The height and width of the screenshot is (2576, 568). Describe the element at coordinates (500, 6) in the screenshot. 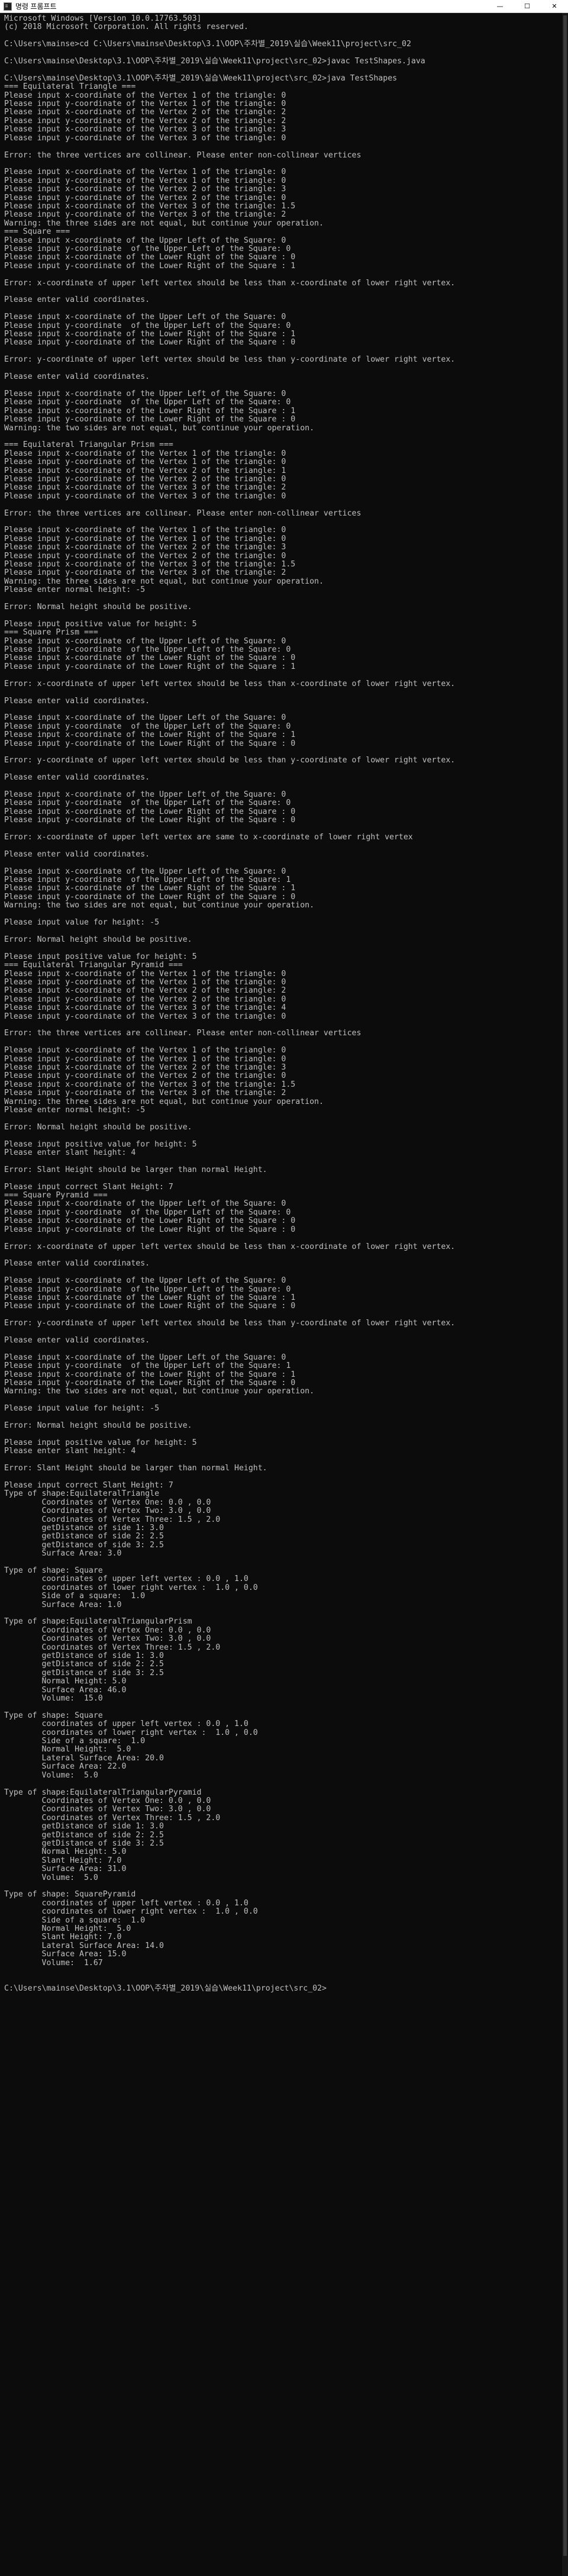

I see `minimize-icon: —` at that location.